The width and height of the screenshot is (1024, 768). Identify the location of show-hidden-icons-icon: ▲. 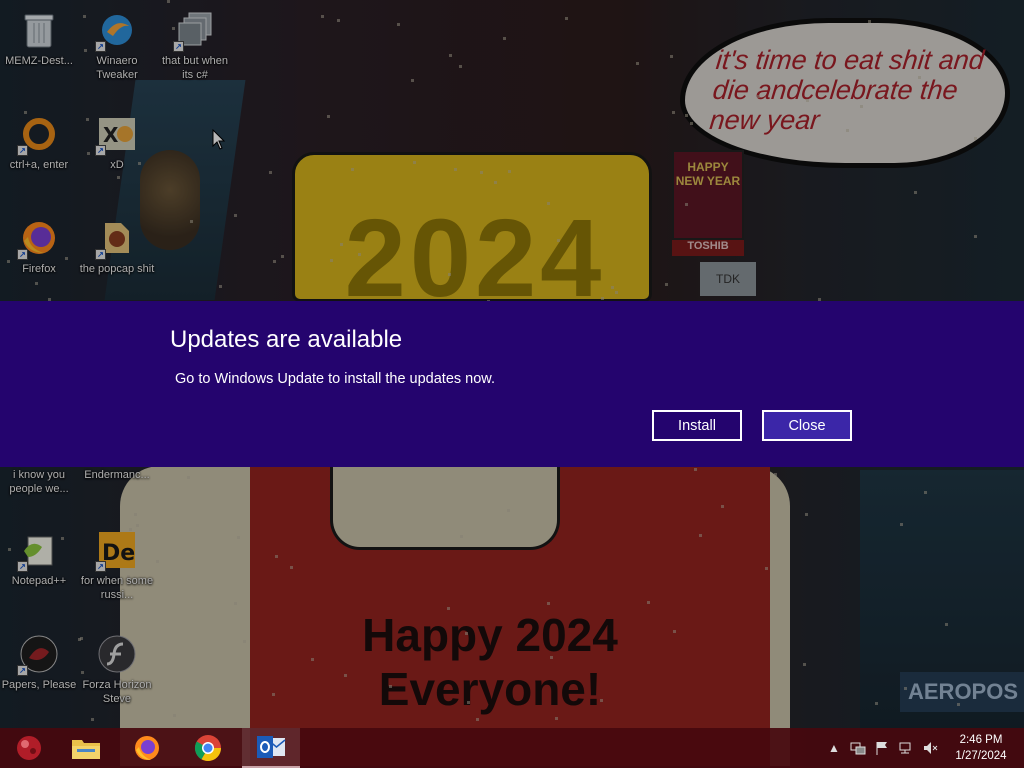
(834, 748).